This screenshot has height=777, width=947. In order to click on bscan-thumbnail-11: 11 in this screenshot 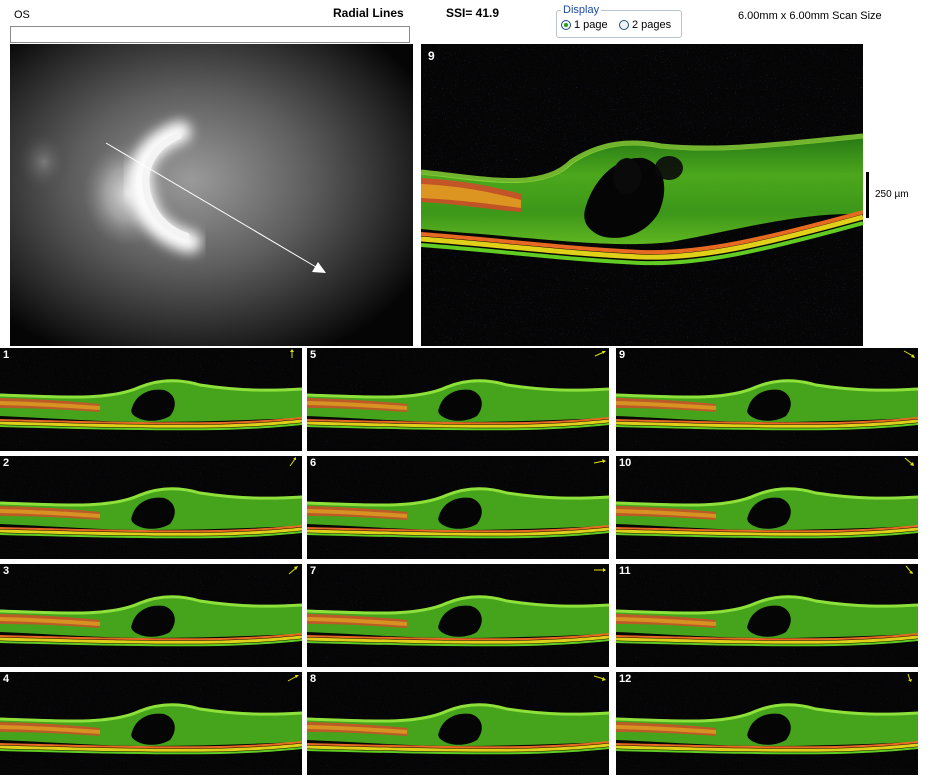, I will do `click(767, 615)`.